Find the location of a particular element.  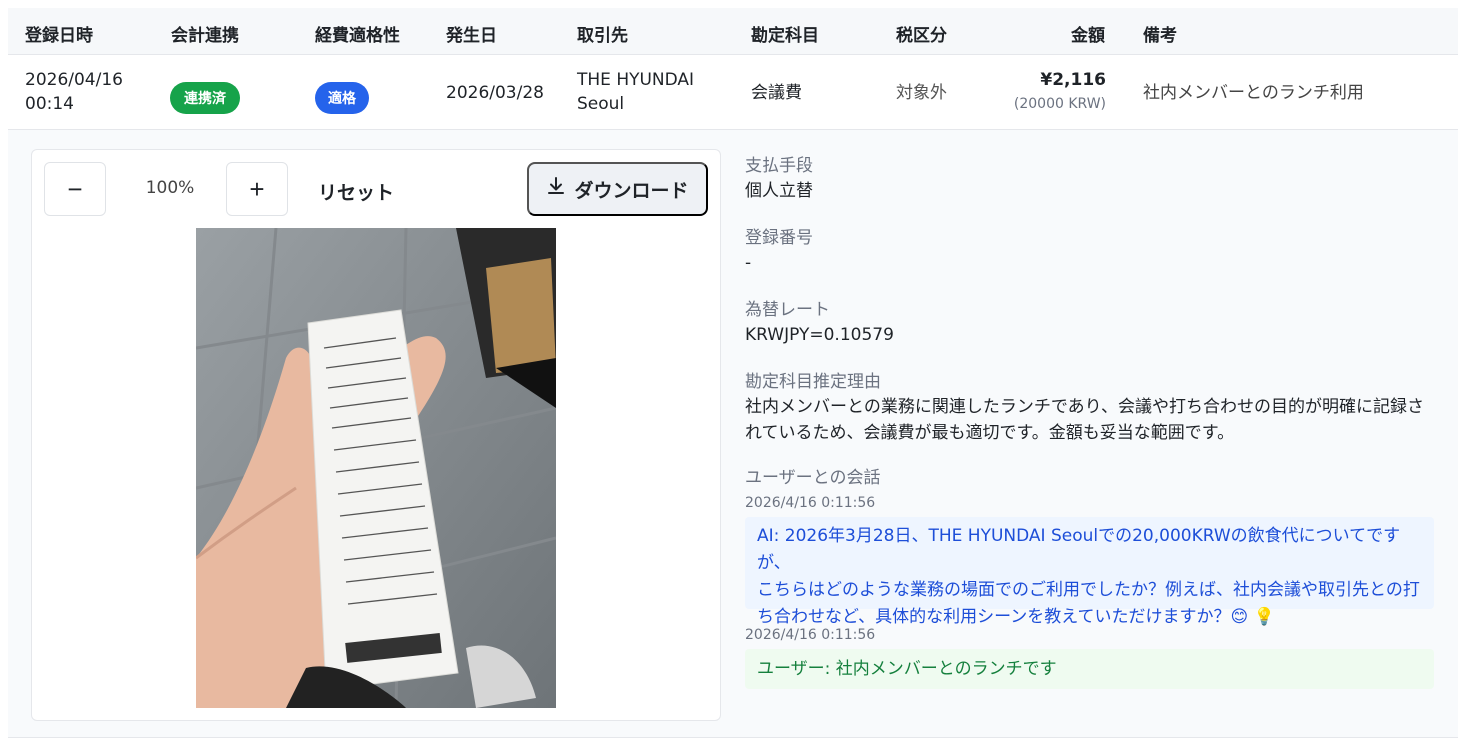

amount-original: (20000 KRW) is located at coordinates (1059, 104).